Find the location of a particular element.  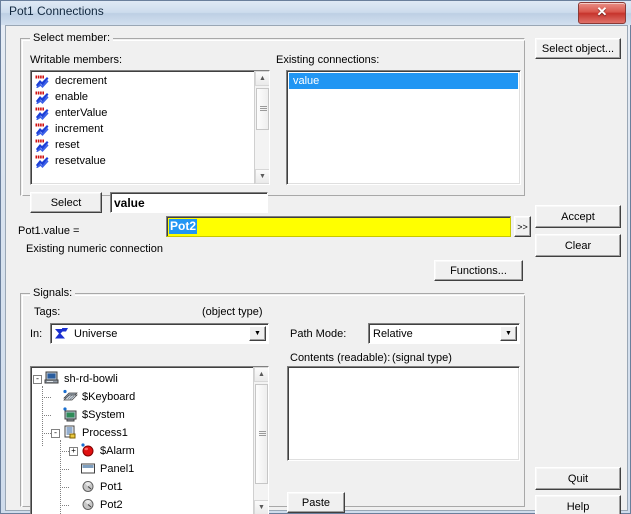

tree-item-label: $Keyboard is located at coordinates (109, 397).